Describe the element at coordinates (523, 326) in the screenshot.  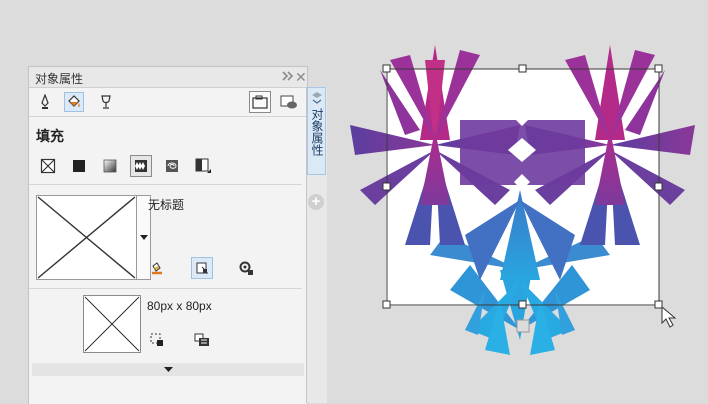
I see `tile-handle` at that location.